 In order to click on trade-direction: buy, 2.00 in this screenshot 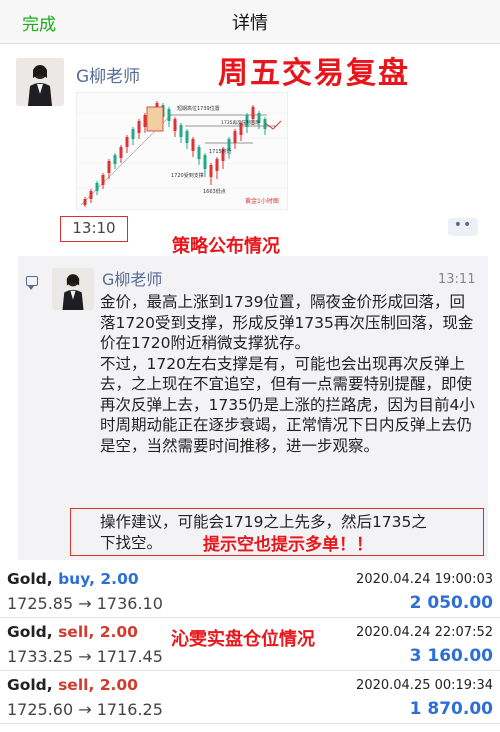, I will do `click(98, 579)`.